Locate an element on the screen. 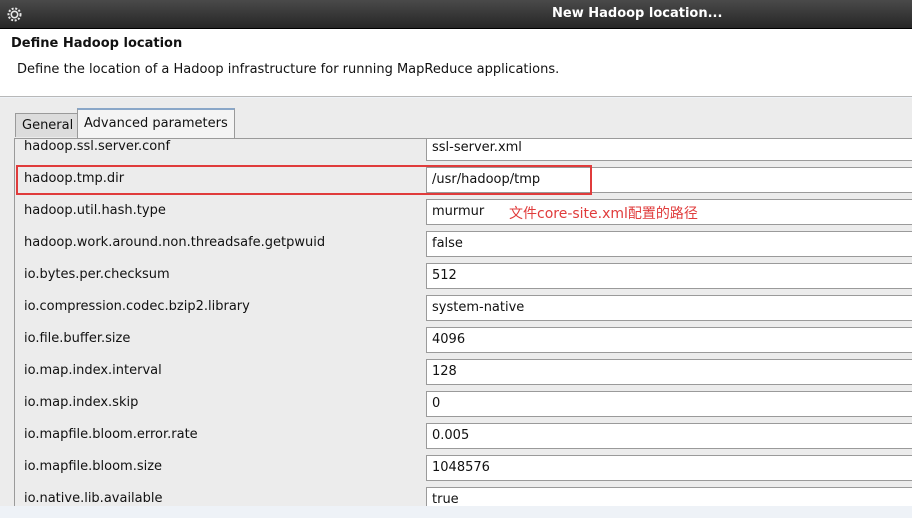 This screenshot has width=912, height=518. param-key: hadoop.ssl.server.conf is located at coordinates (97, 146).